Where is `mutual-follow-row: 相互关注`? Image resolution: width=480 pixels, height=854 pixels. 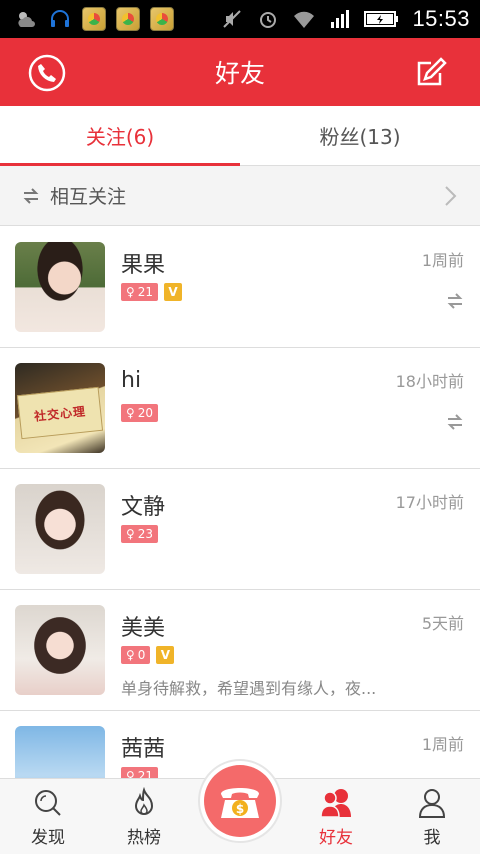
mutual-follow-row: 相互关注 is located at coordinates (240, 196).